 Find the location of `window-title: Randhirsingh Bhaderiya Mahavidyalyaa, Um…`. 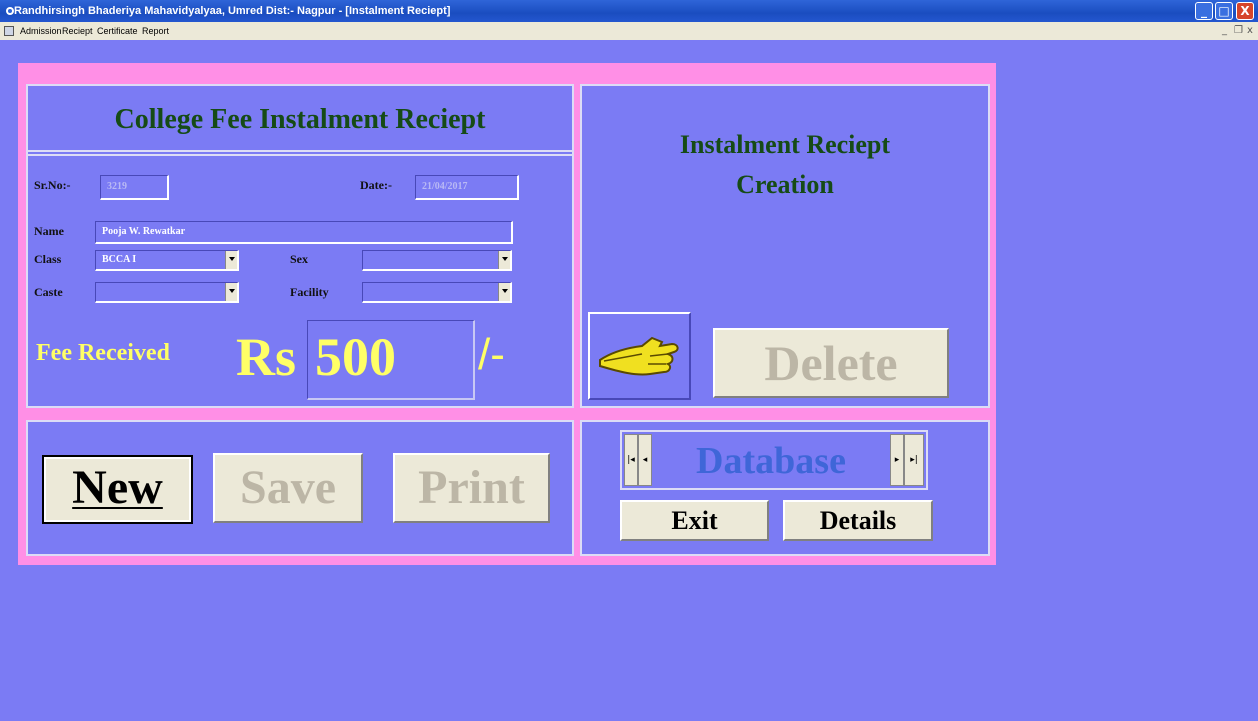

window-title: Randhirsingh Bhaderiya Mahavidyalyaa, Um… is located at coordinates (232, 11).